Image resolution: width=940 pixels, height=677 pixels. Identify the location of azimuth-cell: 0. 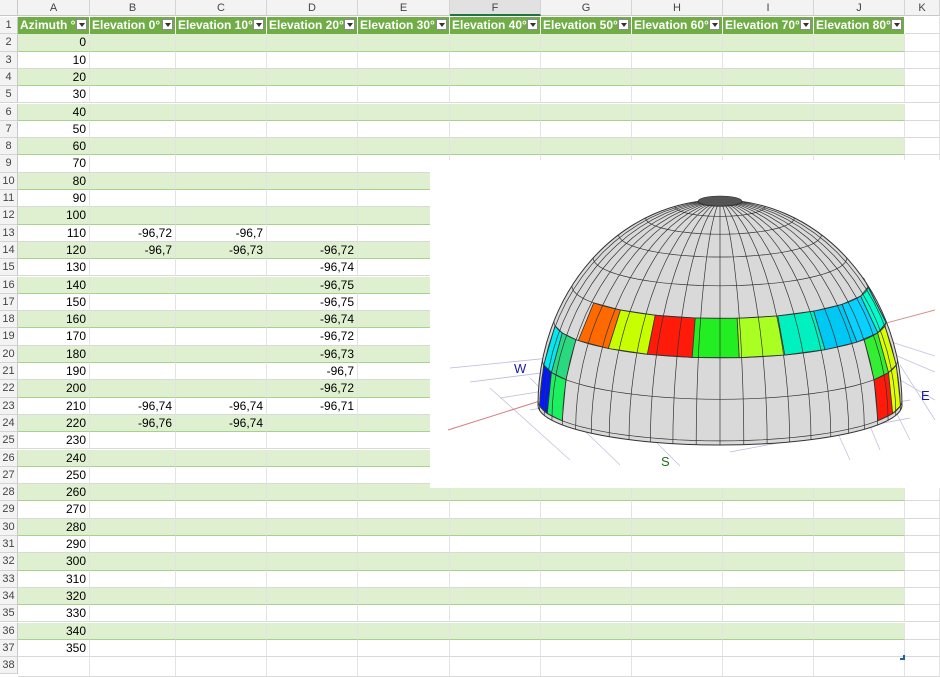
(54, 43).